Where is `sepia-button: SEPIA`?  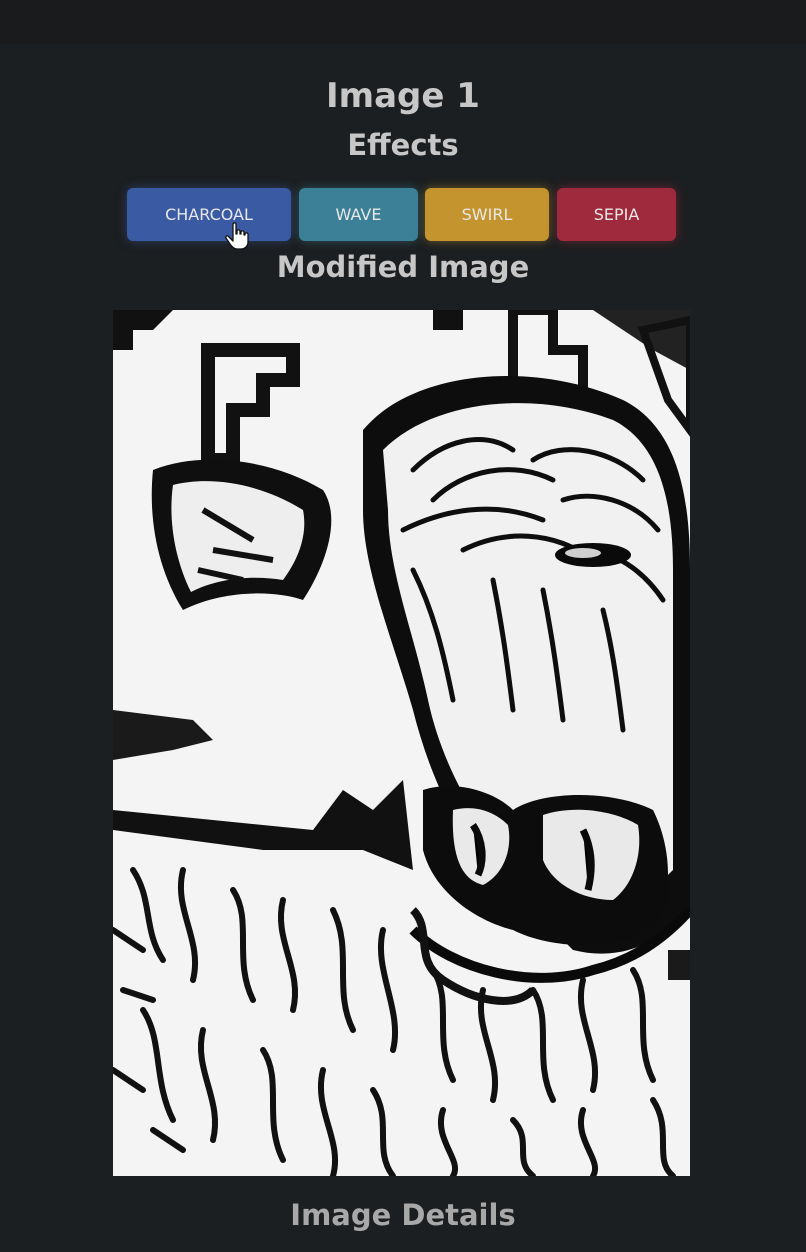
sepia-button: SEPIA is located at coordinates (616, 214).